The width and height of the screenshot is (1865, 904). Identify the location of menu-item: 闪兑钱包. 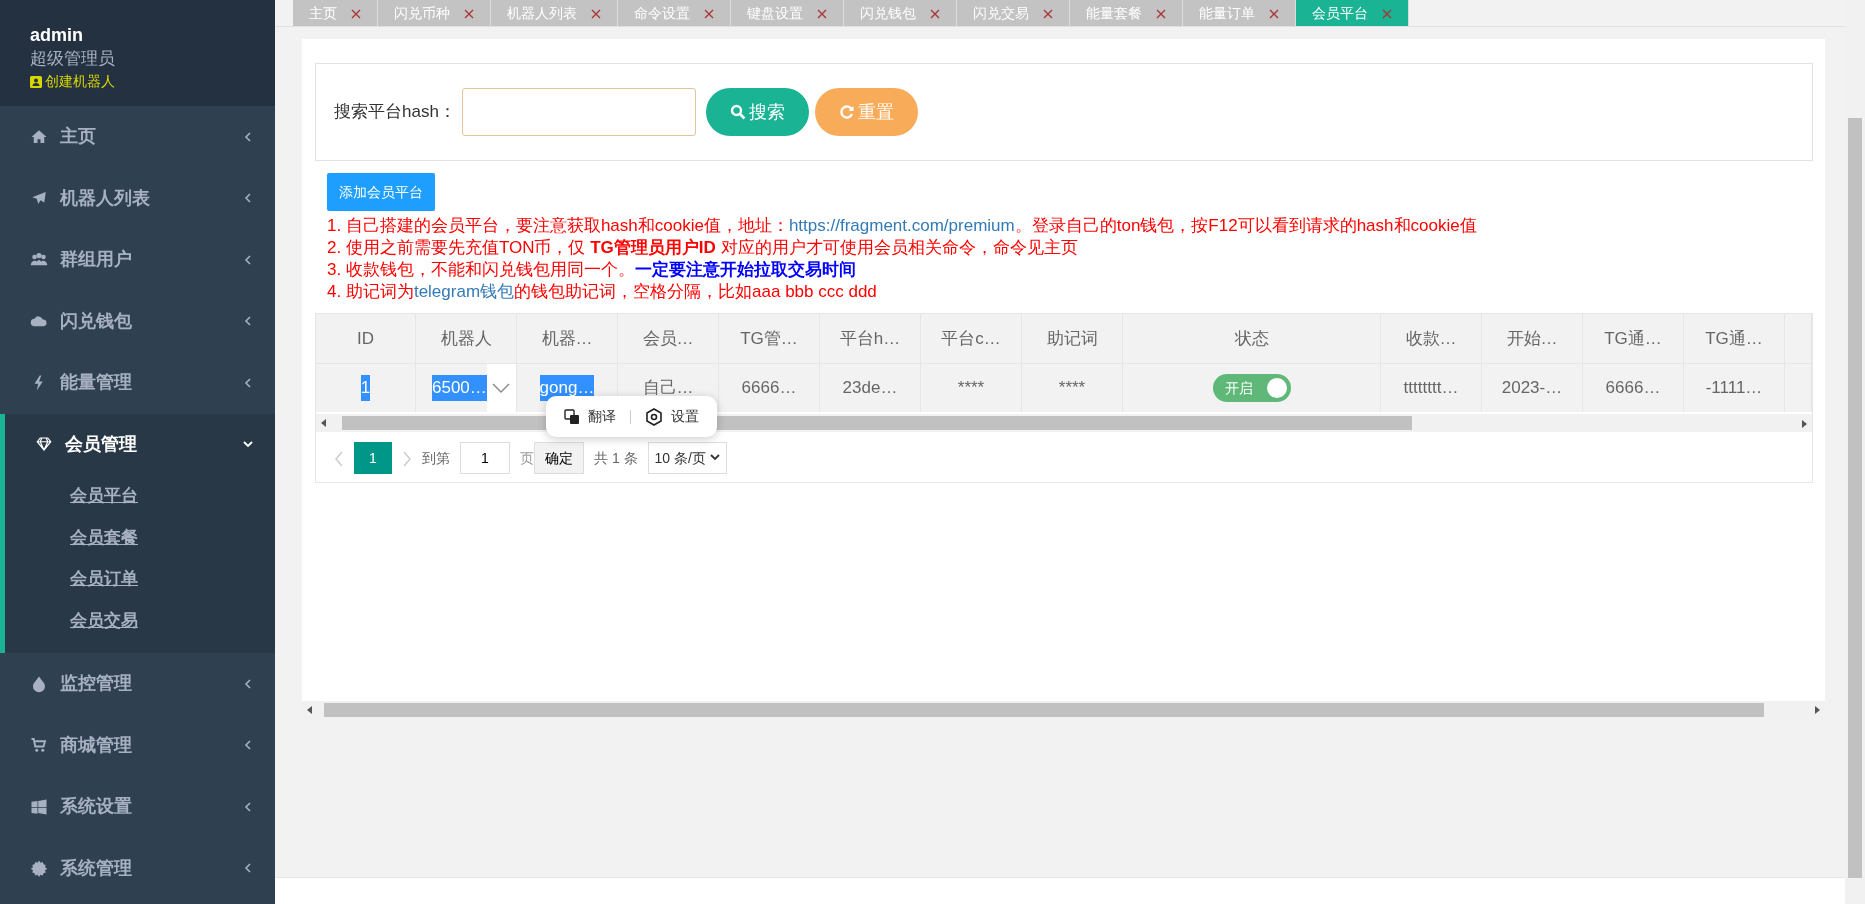
(137, 321).